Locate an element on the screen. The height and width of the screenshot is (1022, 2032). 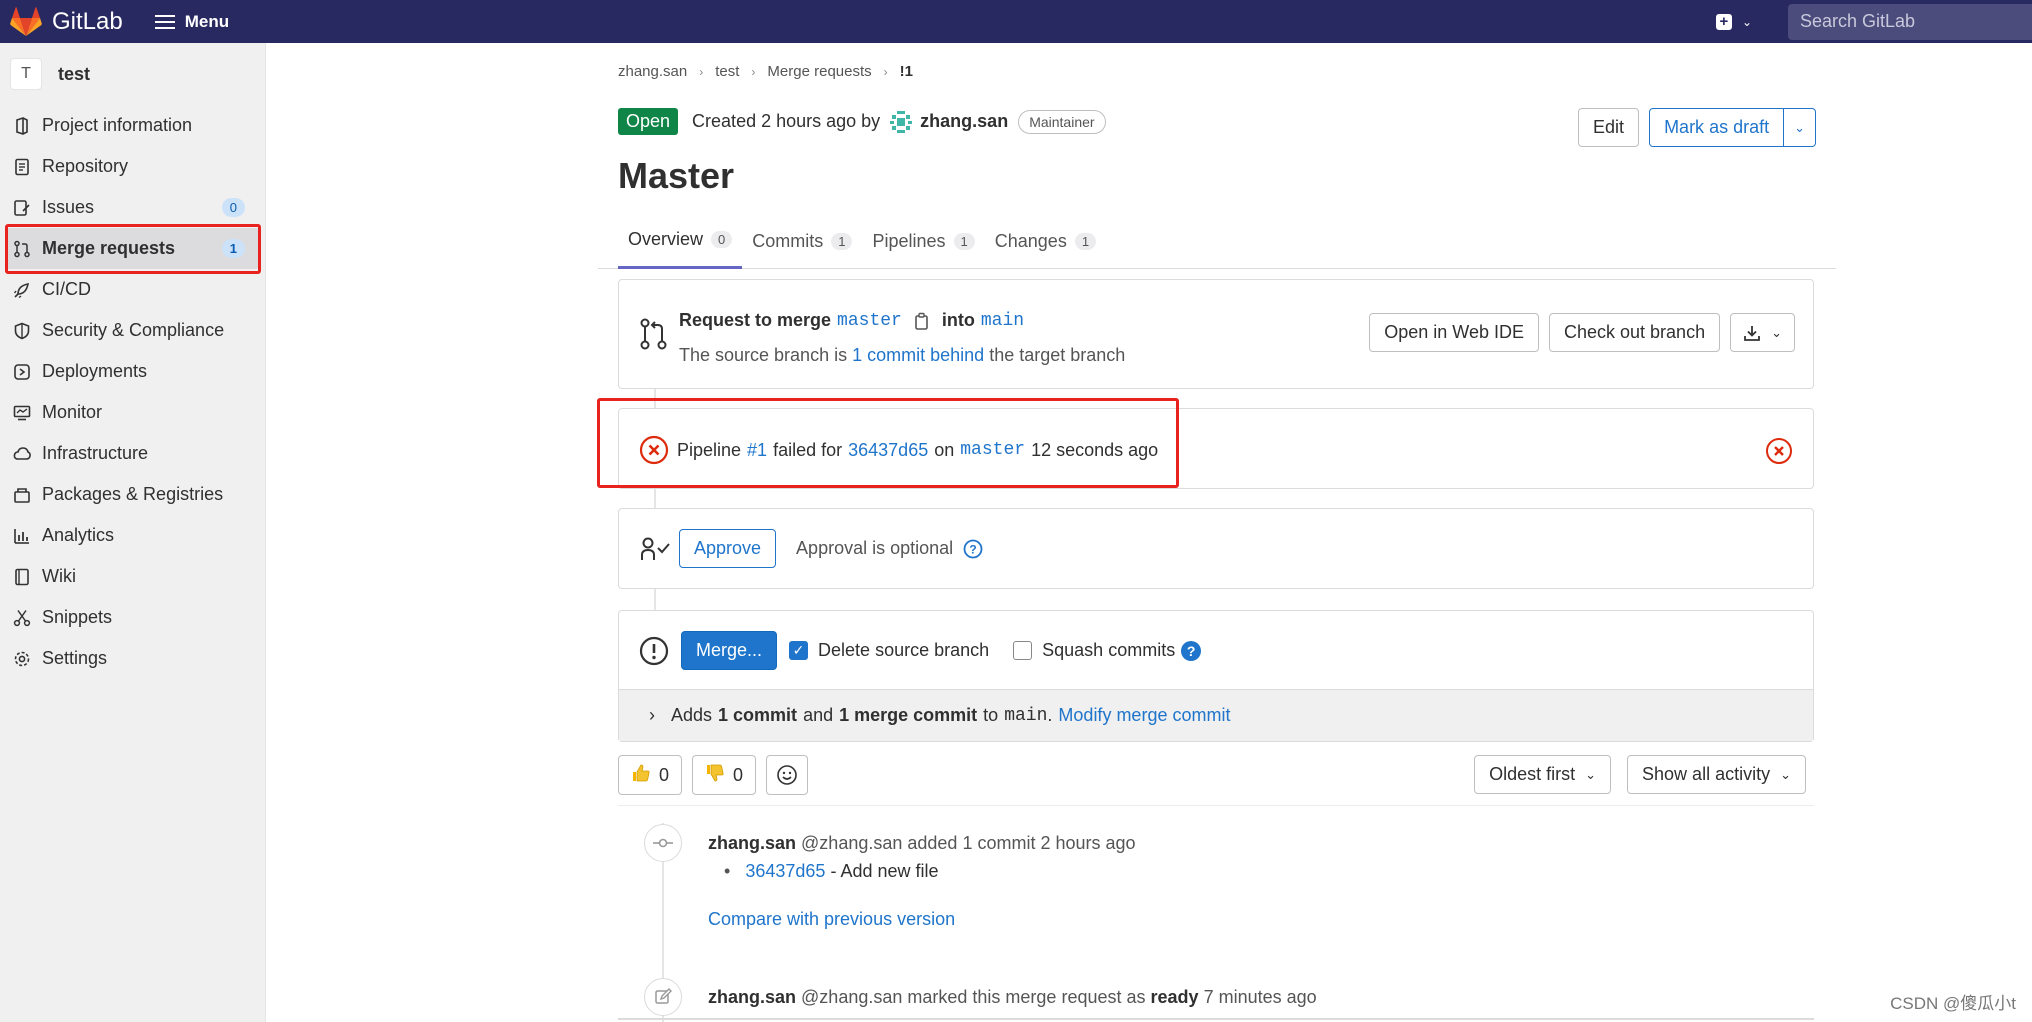
add-reaction-button is located at coordinates (787, 775).